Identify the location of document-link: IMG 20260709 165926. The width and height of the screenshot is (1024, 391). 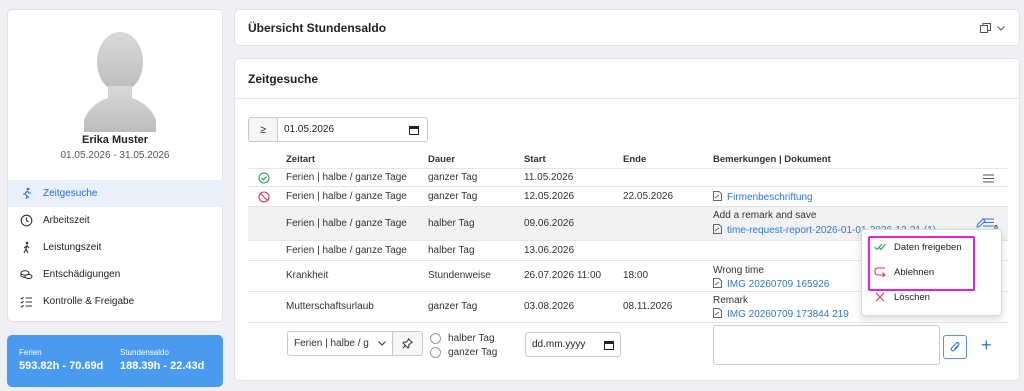
(771, 284).